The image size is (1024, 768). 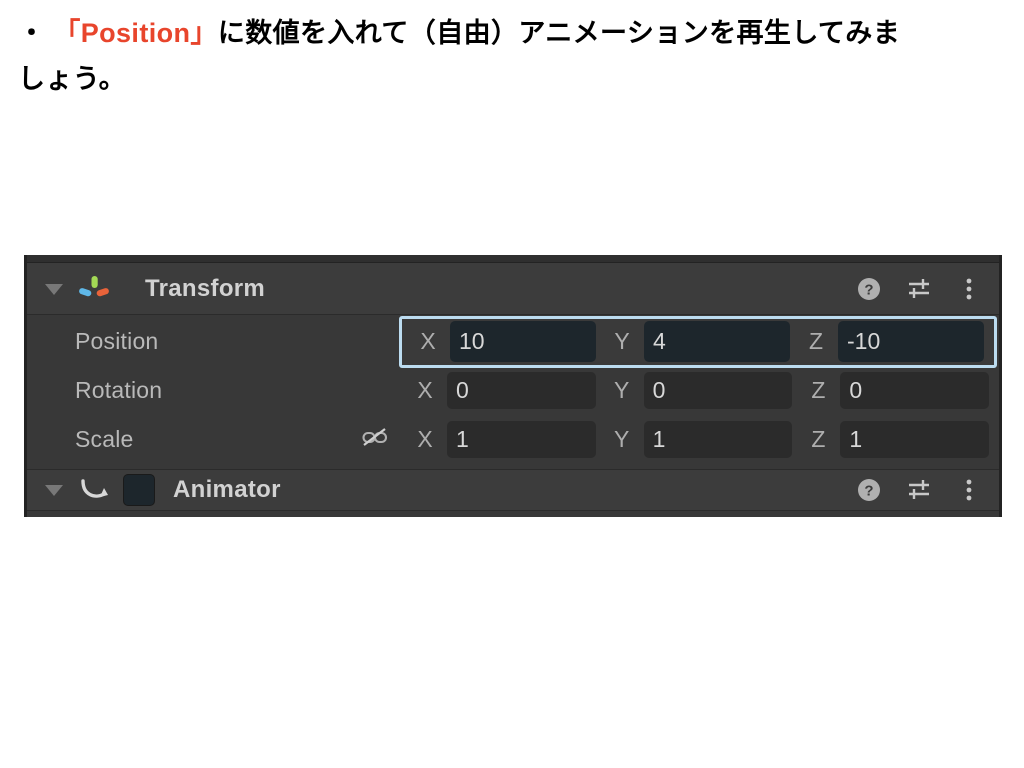 What do you see at coordinates (816, 341) in the screenshot?
I see `position-z-axis-label: Z` at bounding box center [816, 341].